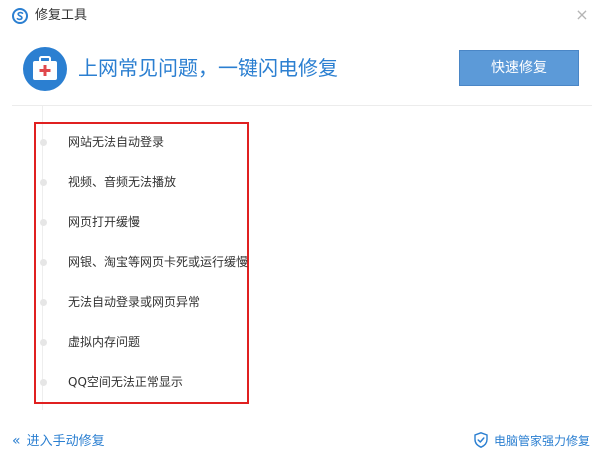 This screenshot has width=604, height=460. I want to click on strong-fix-label: 电脑管家强力修复, so click(541, 441).